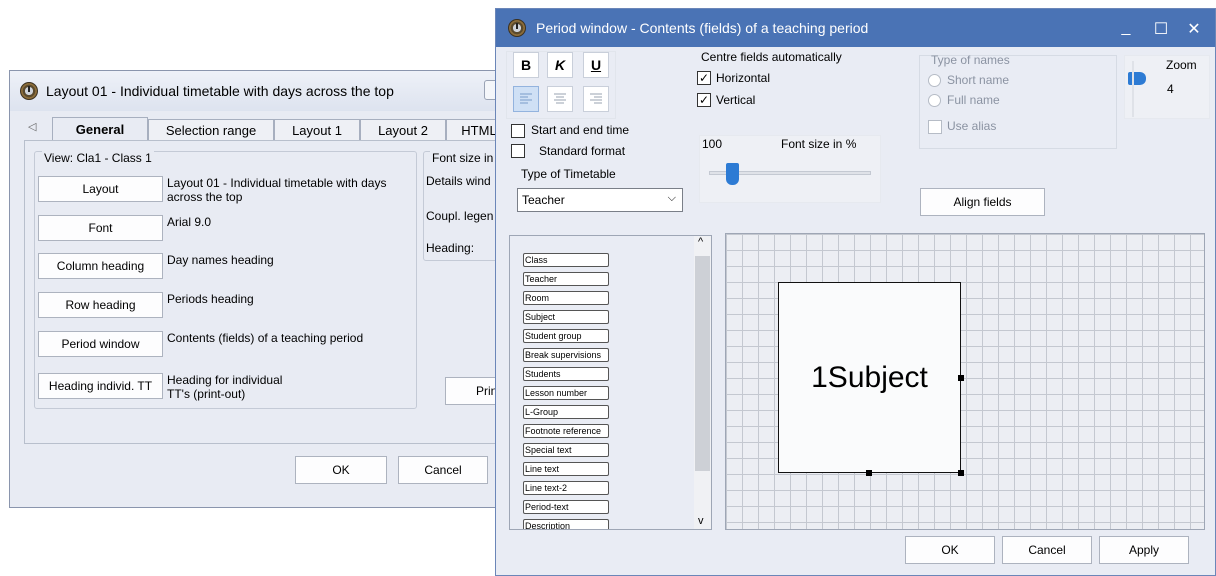  I want to click on heading-label: Heading:, so click(450, 248).